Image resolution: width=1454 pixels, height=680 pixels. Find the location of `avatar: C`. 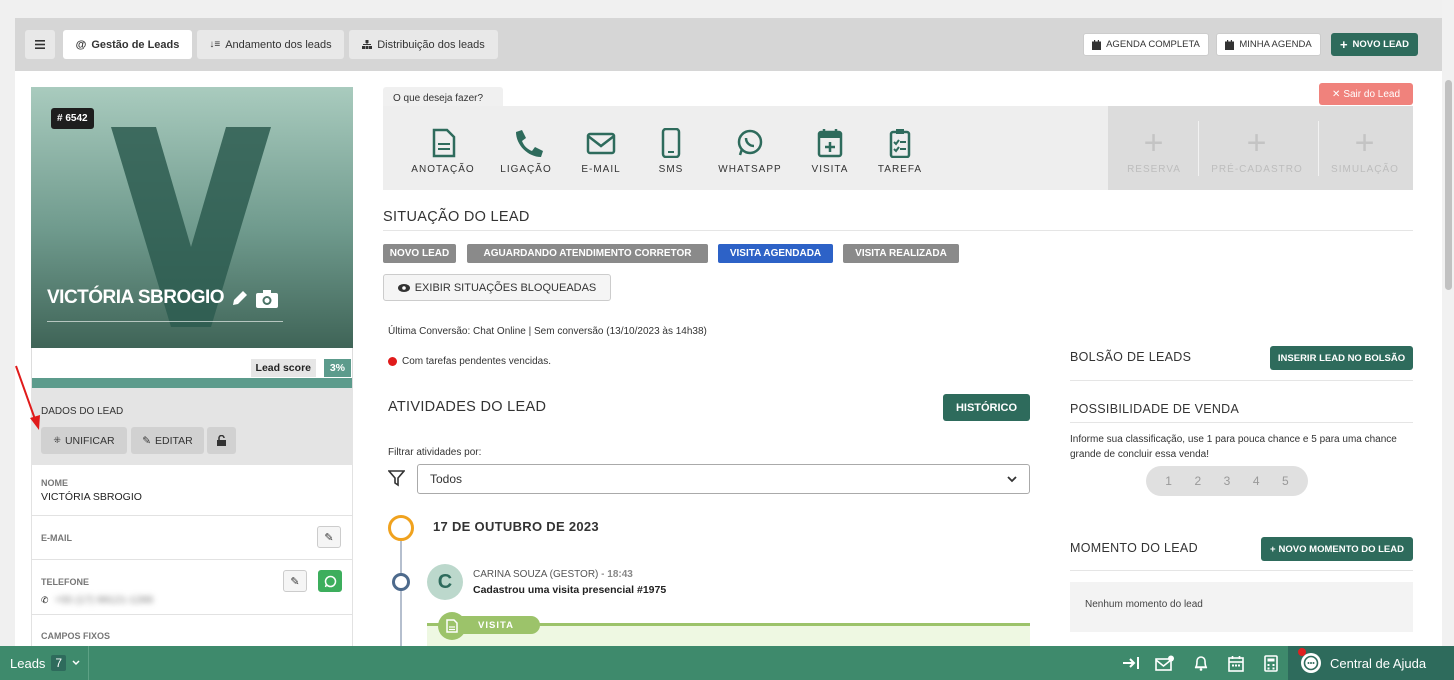

avatar: C is located at coordinates (445, 582).